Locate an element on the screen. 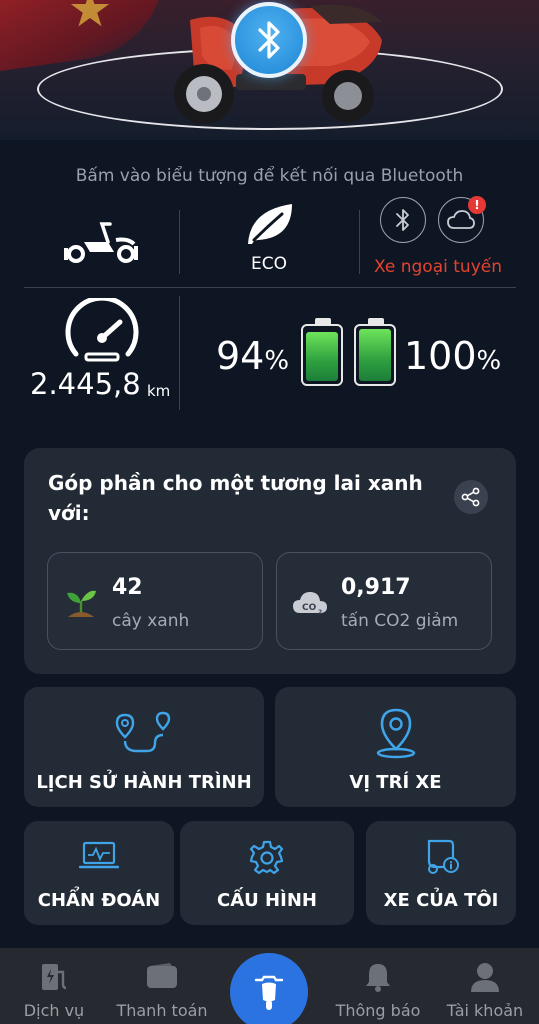 Image resolution: width=539 pixels, height=1024 pixels. scooter-front-icon is located at coordinates (269, 992).